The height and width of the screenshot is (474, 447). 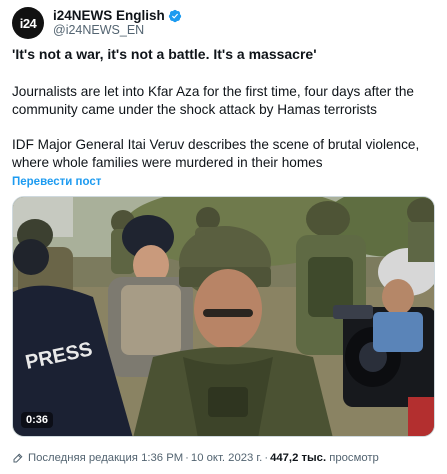 What do you see at coordinates (298, 458) in the screenshot?
I see `views-count: 447,2 тыс.` at bounding box center [298, 458].